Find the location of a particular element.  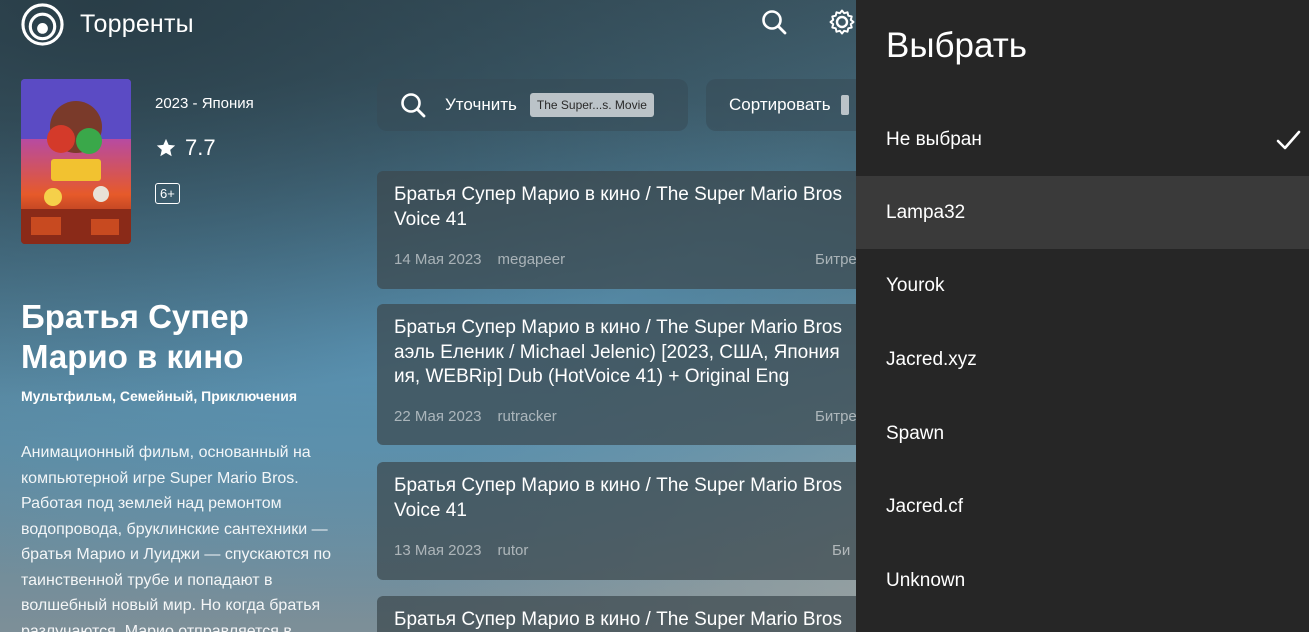

panel-item-label: Не выбран is located at coordinates (934, 139).